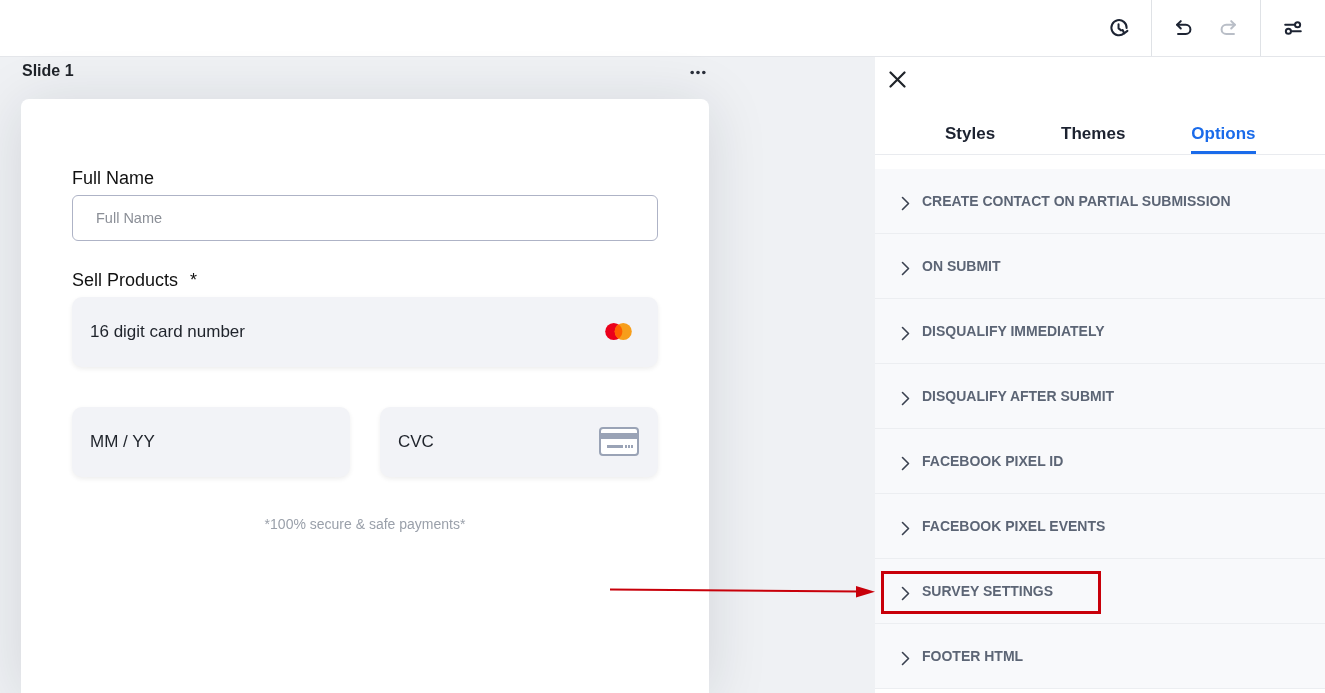 Image resolution: width=1325 pixels, height=693 pixels. I want to click on options-section-item: FACEBOOK PIXEL EVENTS, so click(1100, 526).